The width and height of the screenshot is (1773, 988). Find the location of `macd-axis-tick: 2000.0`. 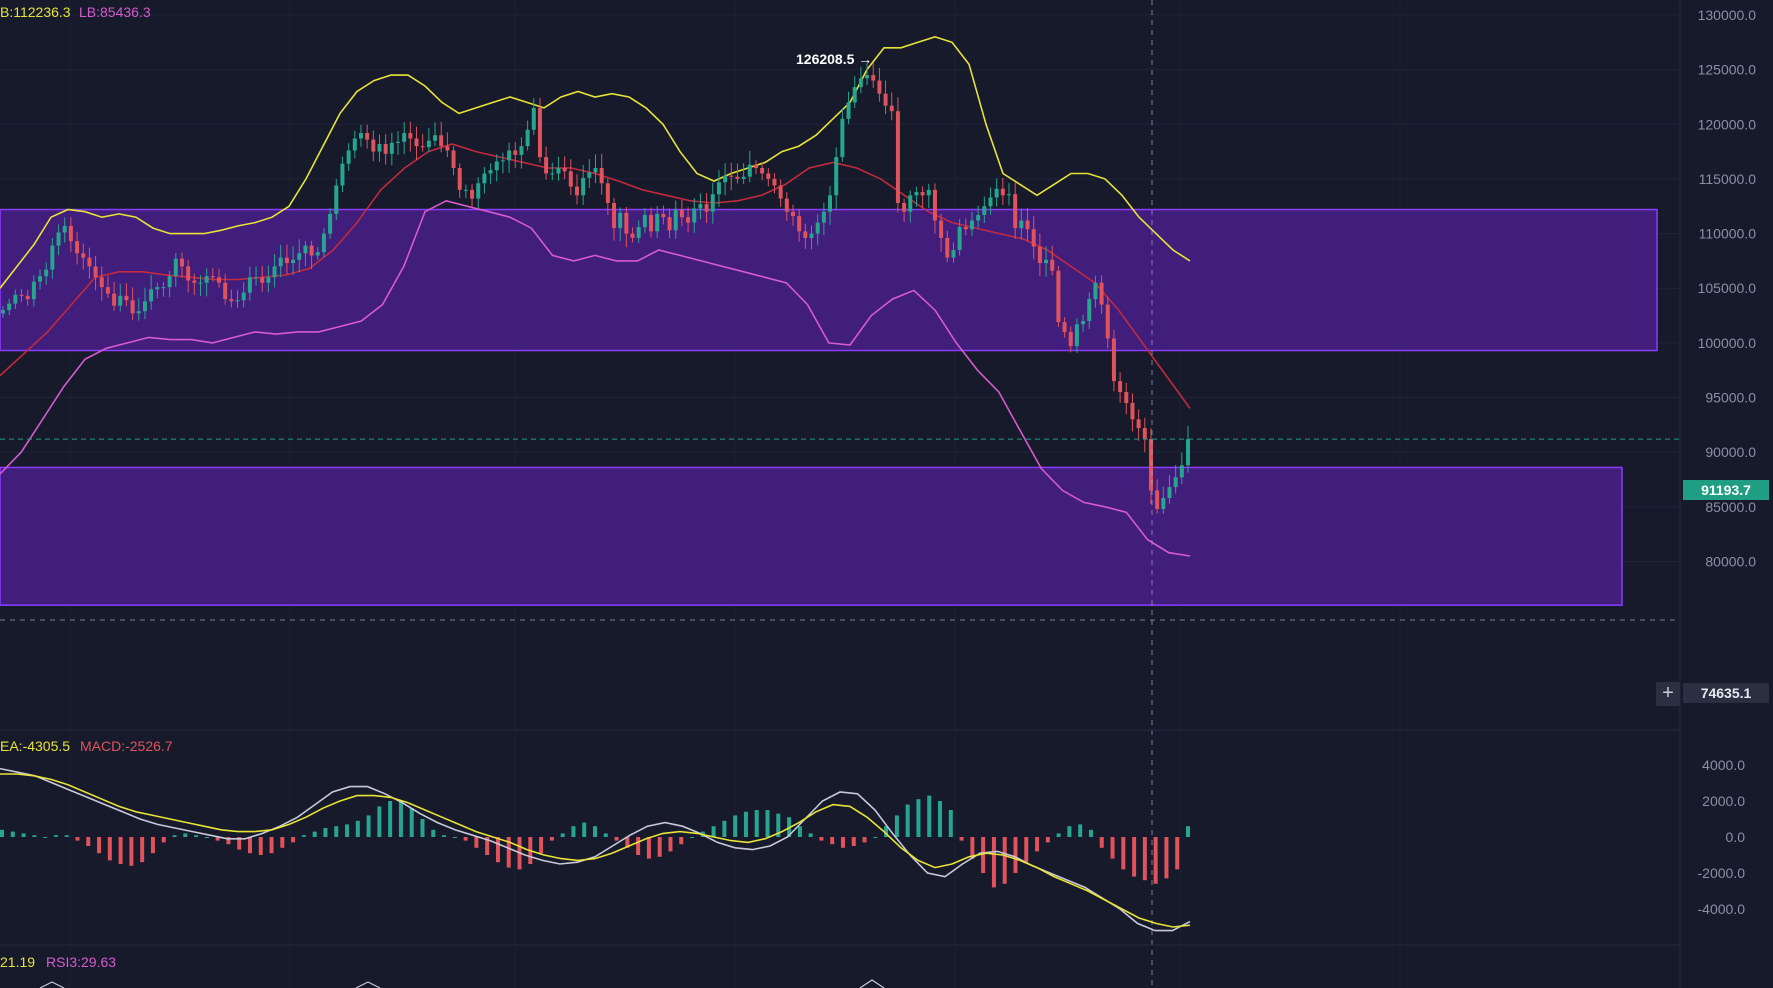

macd-axis-tick: 2000.0 is located at coordinates (1723, 801).